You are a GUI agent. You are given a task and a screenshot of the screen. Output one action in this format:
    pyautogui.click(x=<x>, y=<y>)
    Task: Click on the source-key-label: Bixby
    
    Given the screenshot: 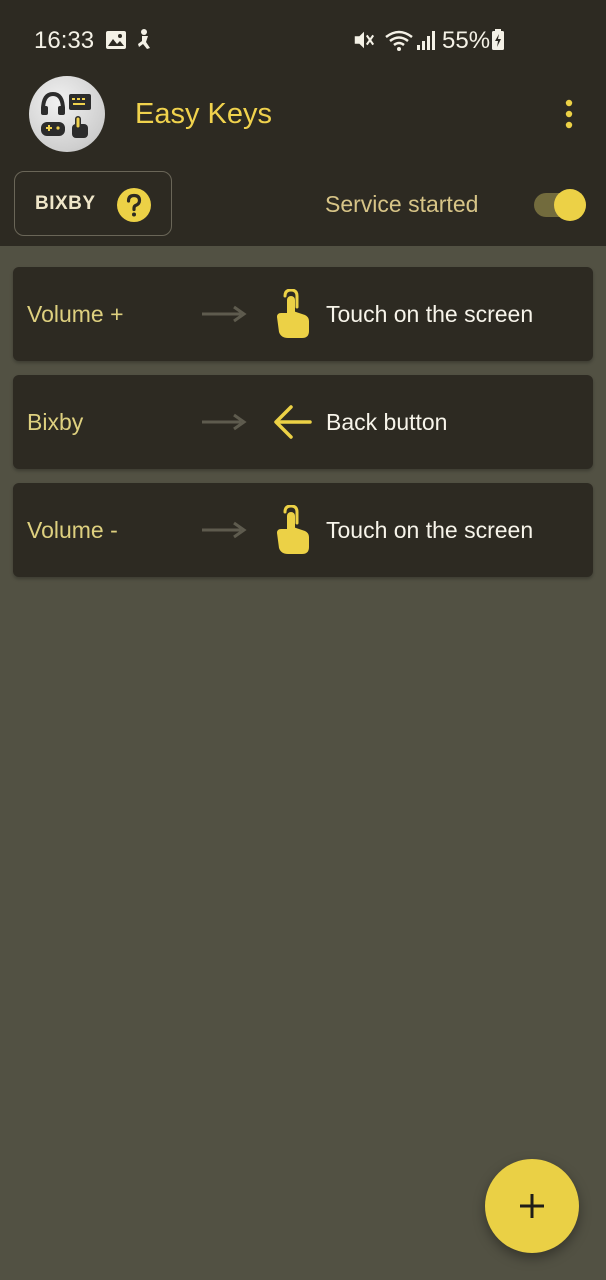 What is the action you would take?
    pyautogui.click(x=55, y=422)
    